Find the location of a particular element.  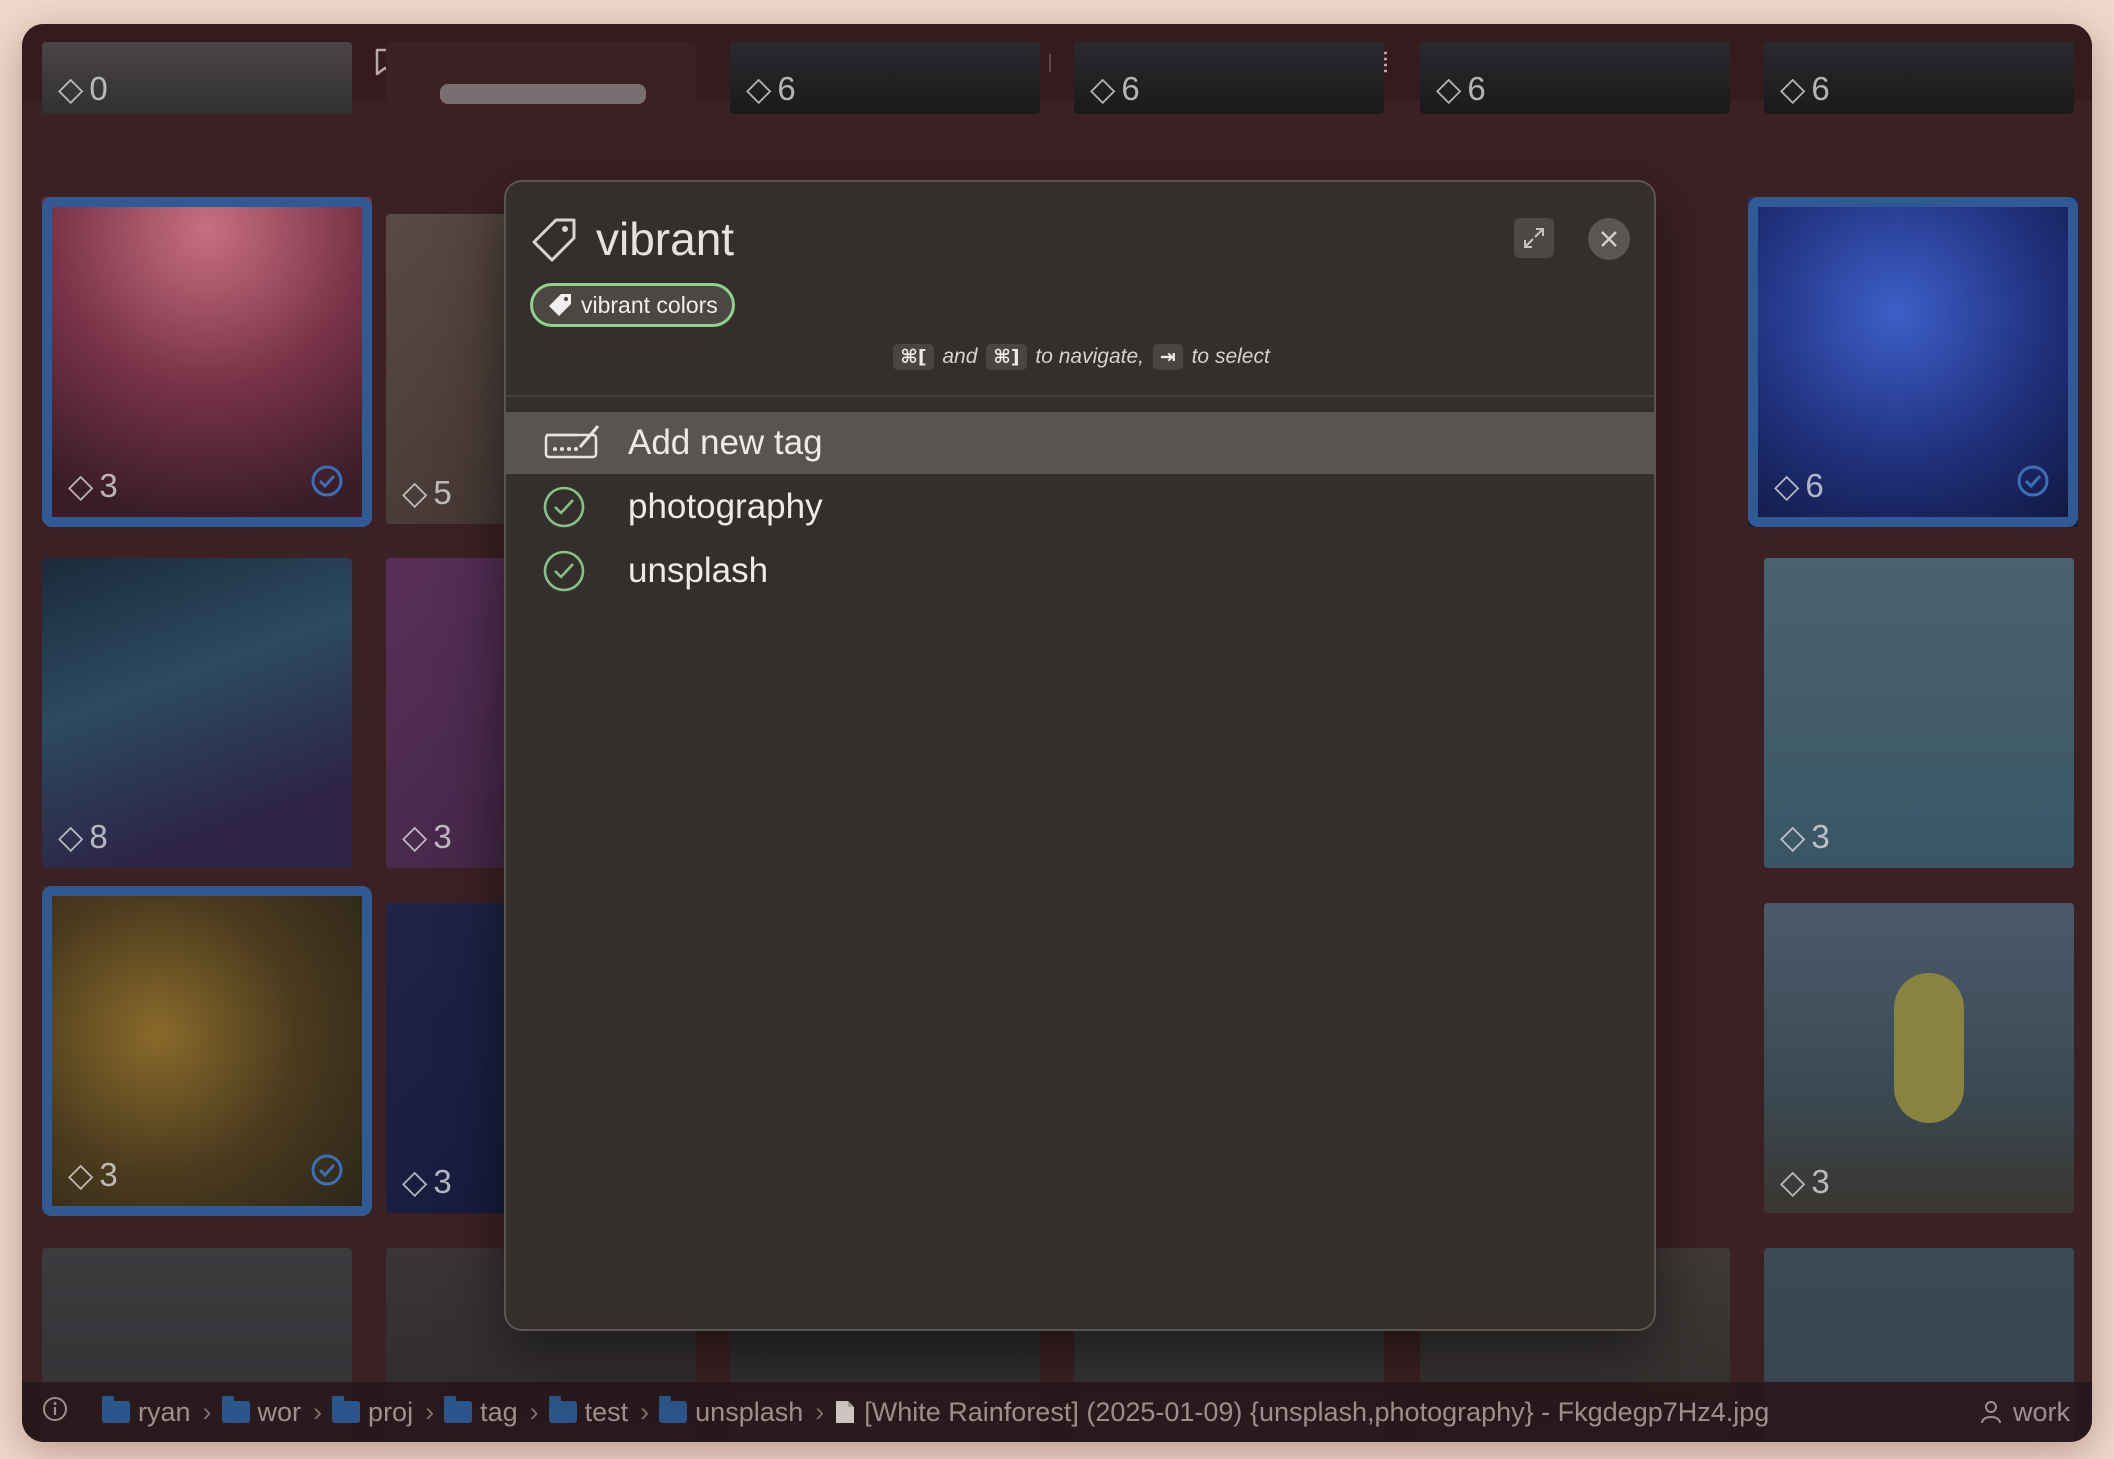

breadcrumb-item: proj › is located at coordinates (383, 1412).